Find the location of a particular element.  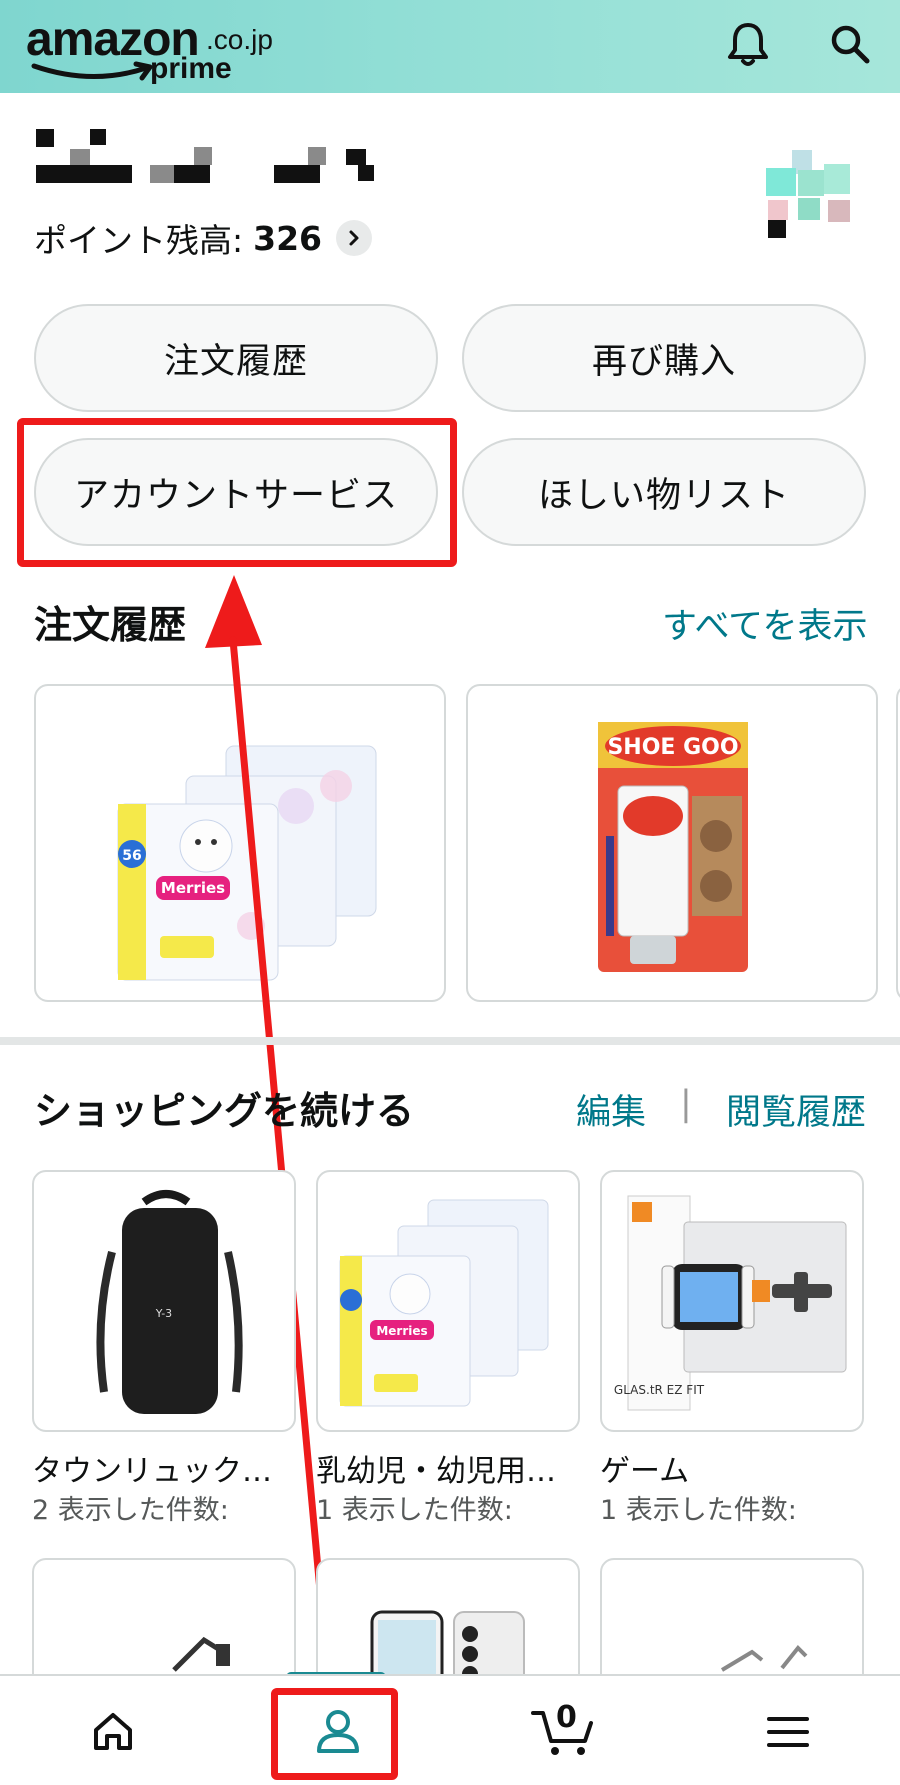

section-divider is located at coordinates (450, 1041).